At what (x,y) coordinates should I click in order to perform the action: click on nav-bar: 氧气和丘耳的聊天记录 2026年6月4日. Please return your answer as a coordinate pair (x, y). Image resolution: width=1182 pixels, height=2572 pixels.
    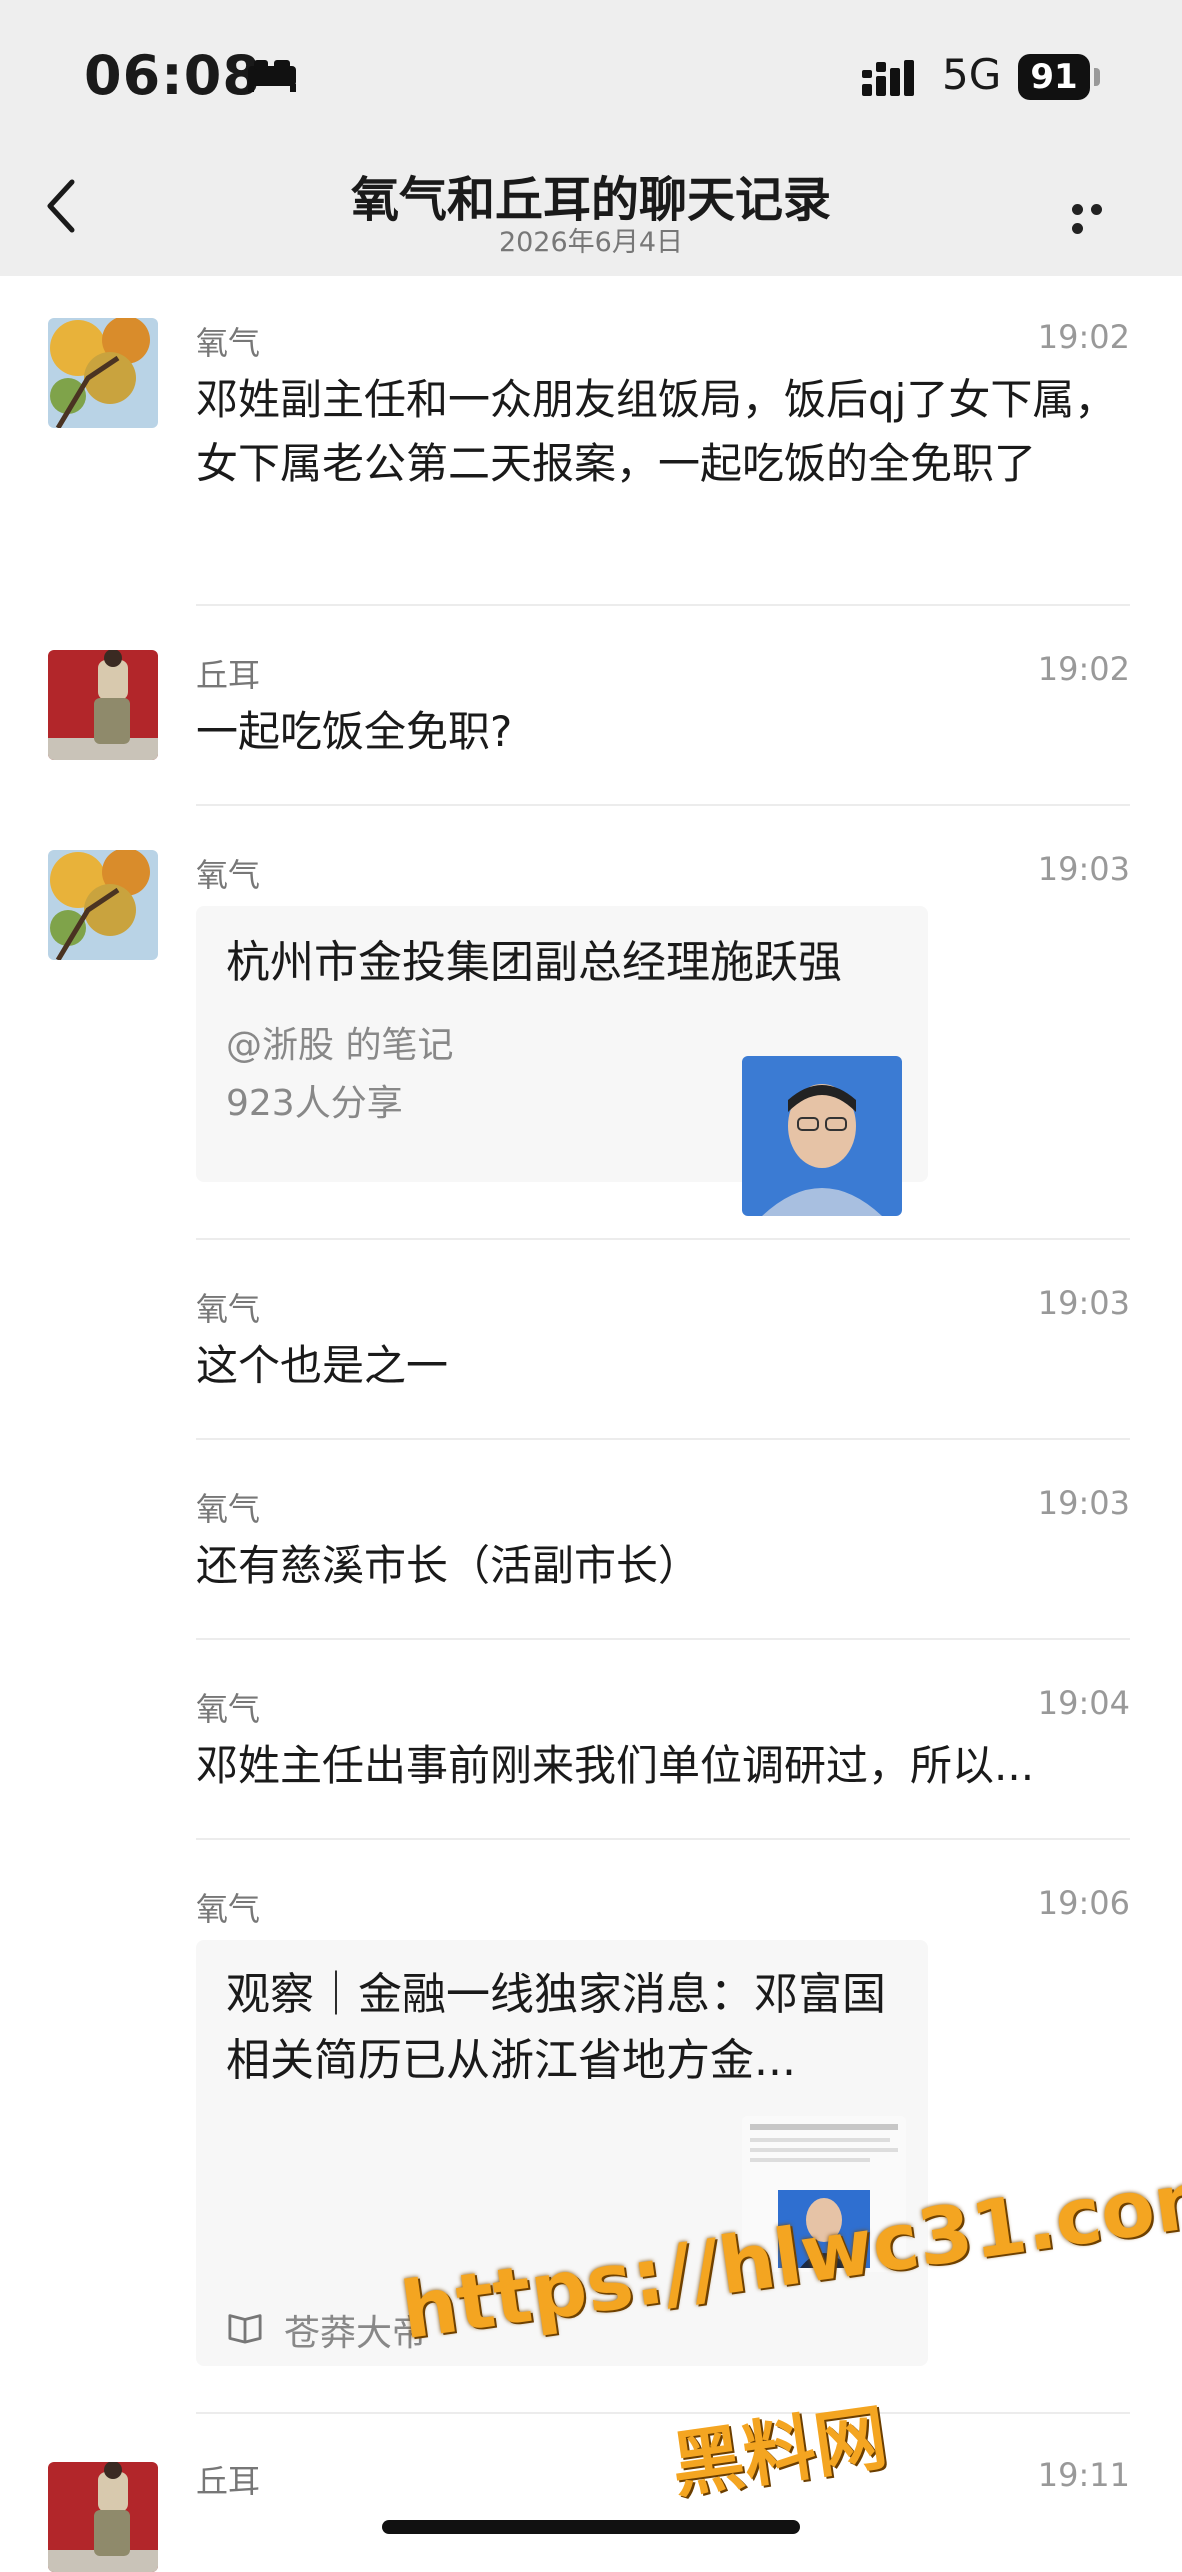
    Looking at the image, I should click on (591, 213).